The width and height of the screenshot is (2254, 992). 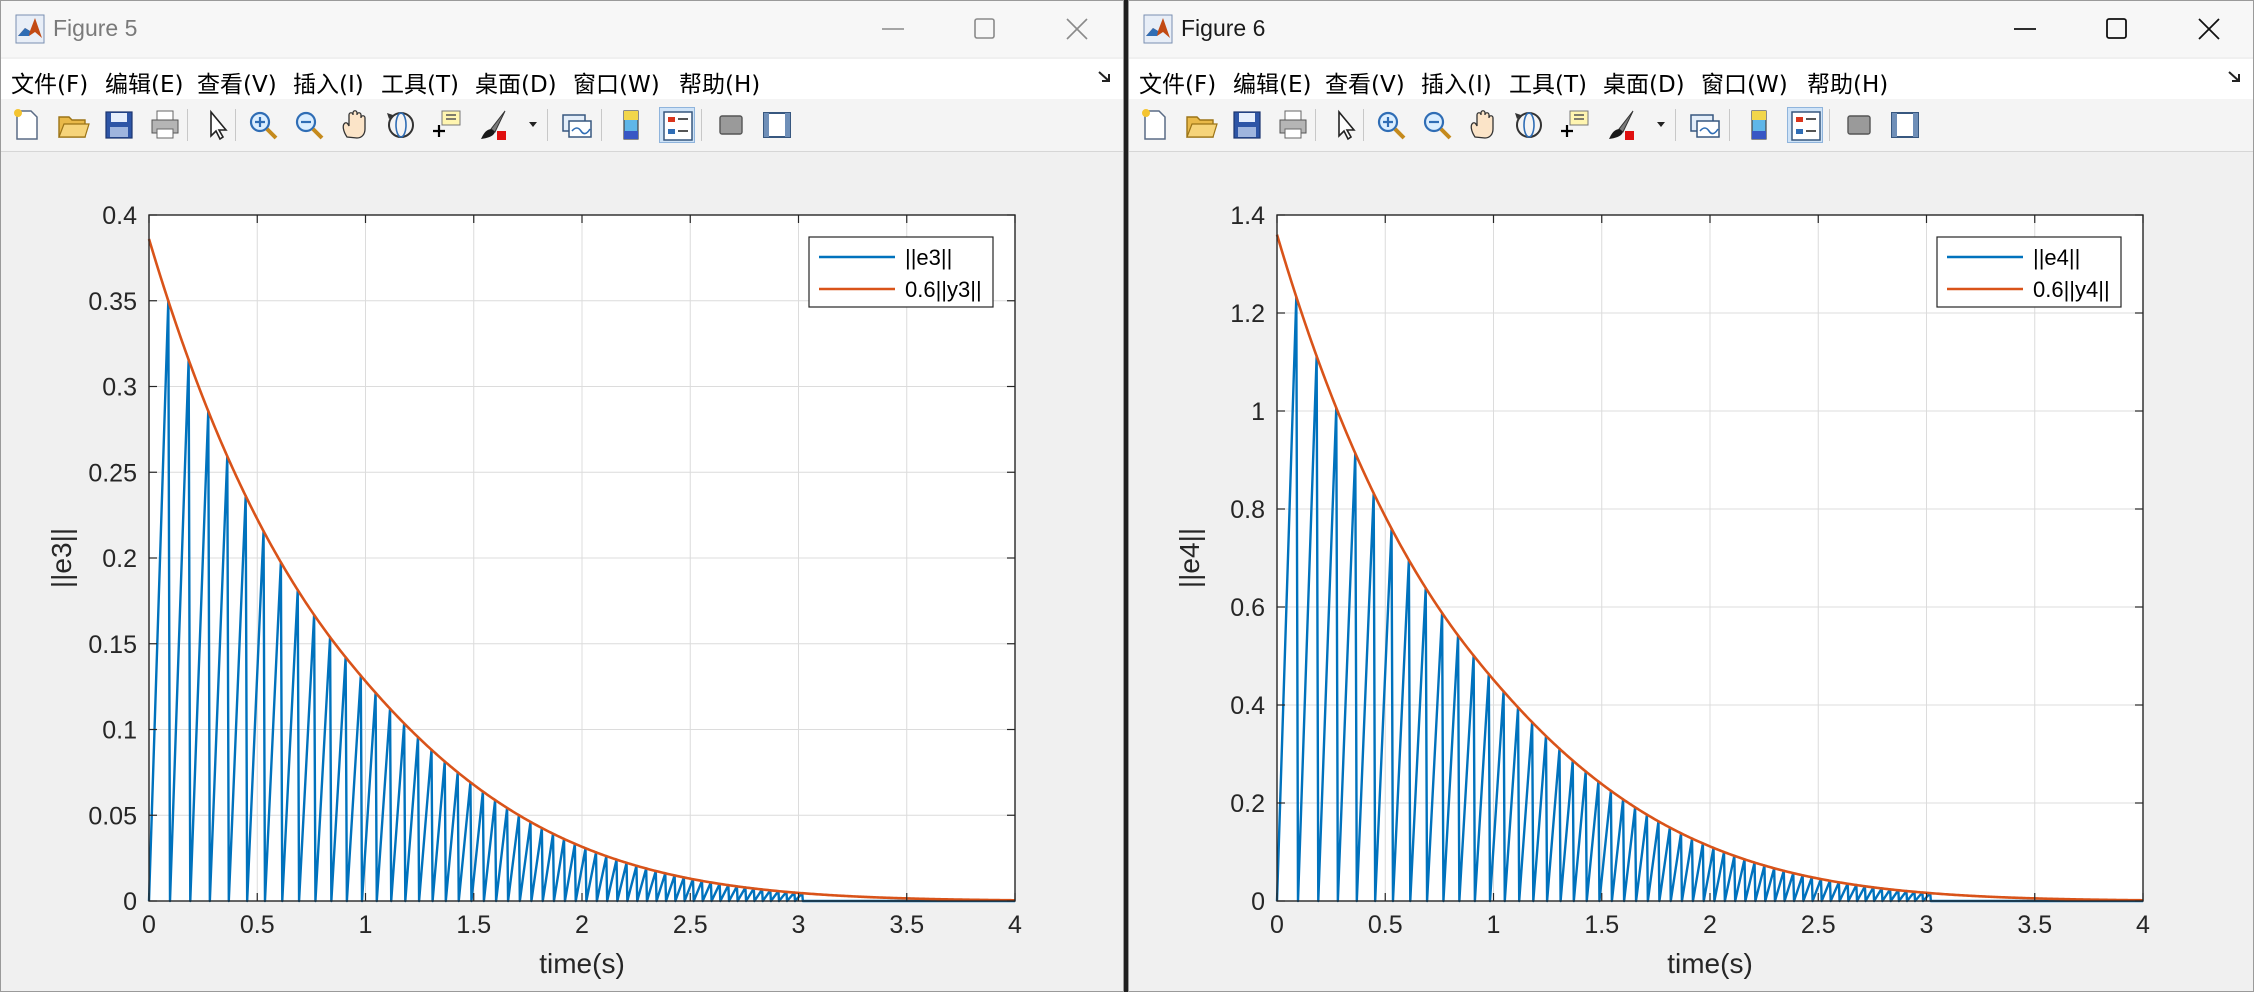 What do you see at coordinates (1691, 29) in the screenshot?
I see `title-bar: Figure 6` at bounding box center [1691, 29].